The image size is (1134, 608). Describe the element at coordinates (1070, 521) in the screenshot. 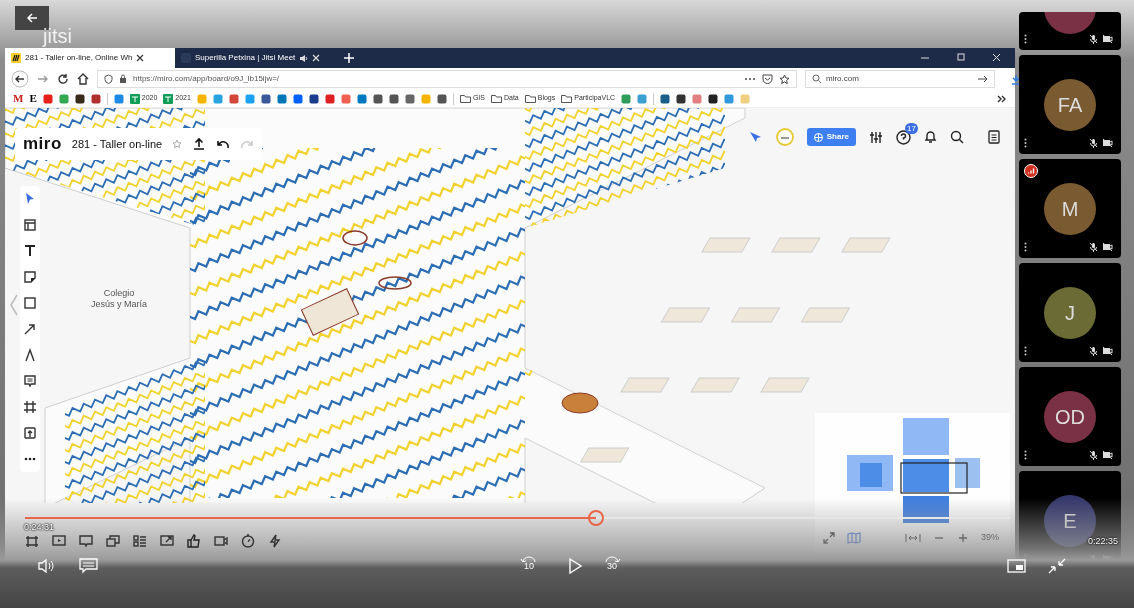

I see `participant-initials: E` at that location.